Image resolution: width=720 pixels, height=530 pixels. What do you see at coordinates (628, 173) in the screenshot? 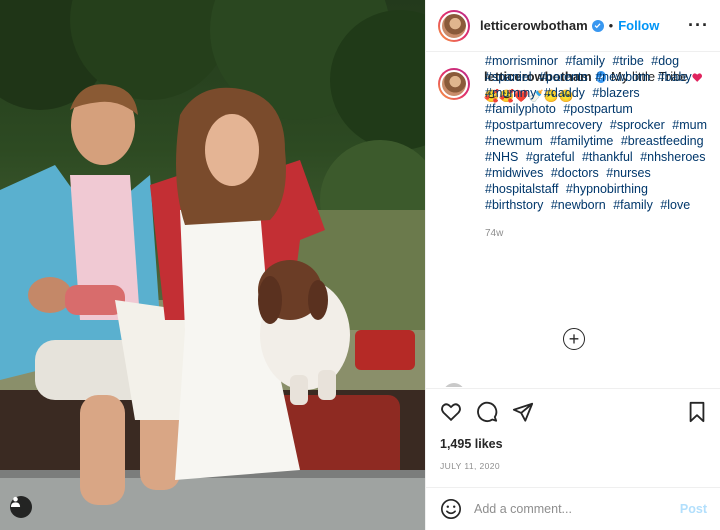
I see `hashtag-link: #nurses` at bounding box center [628, 173].